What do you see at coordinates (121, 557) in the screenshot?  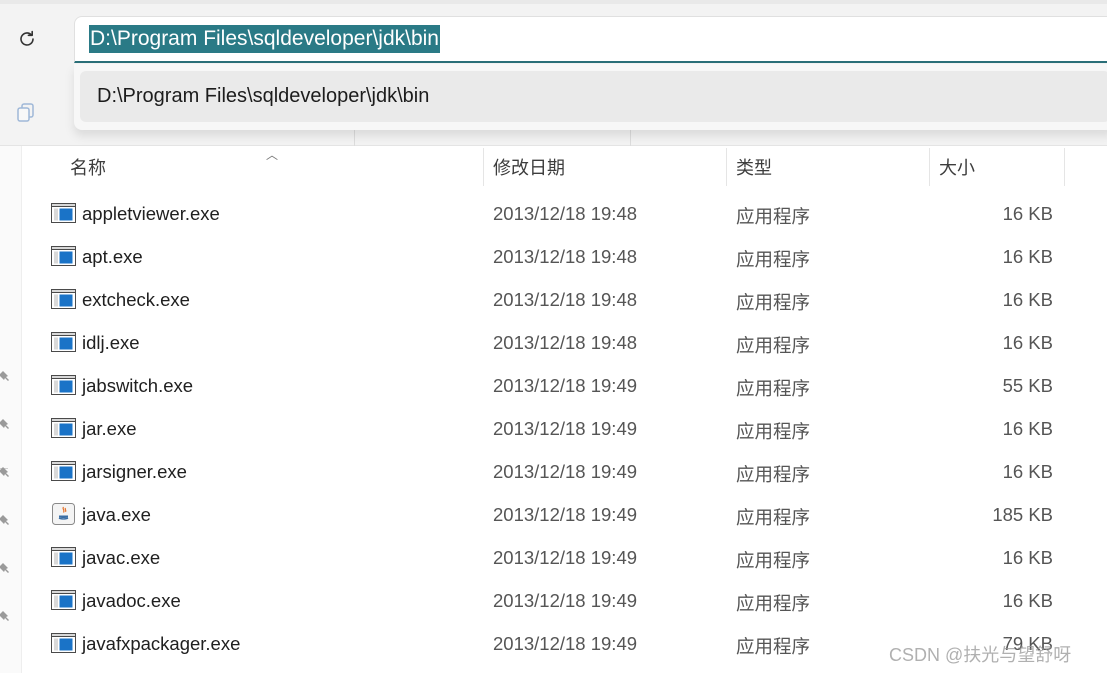 I see `file-name: javac.exe` at bounding box center [121, 557].